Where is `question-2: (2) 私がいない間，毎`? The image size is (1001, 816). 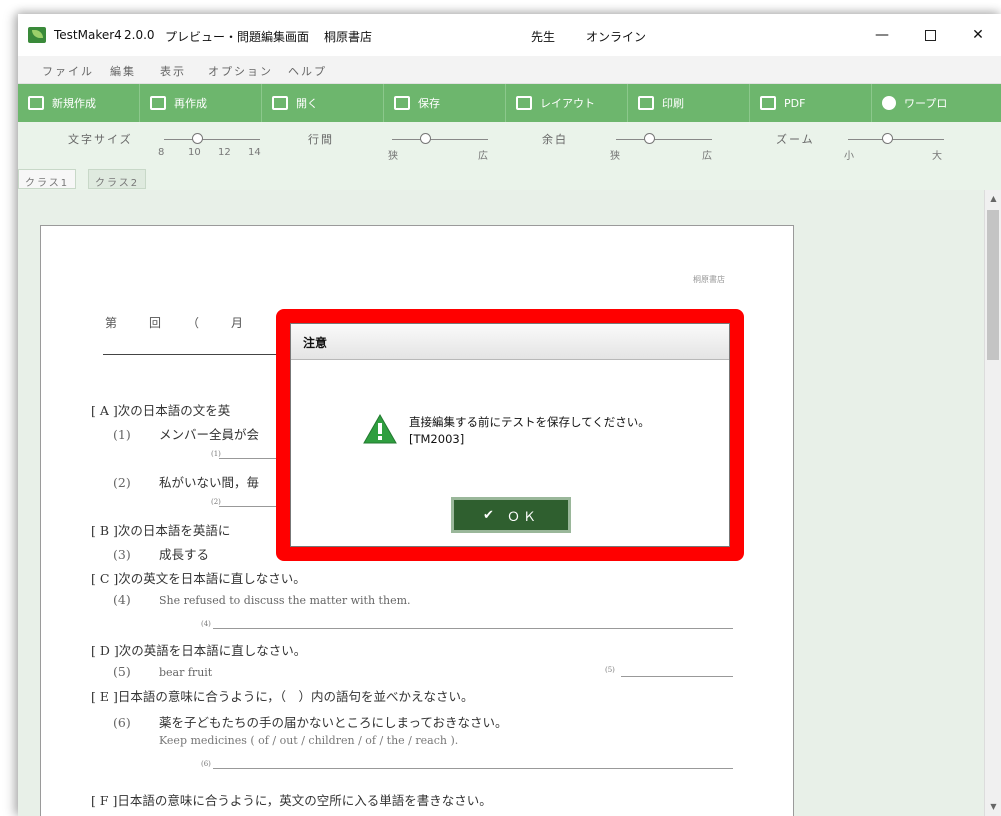
question-2: (2) 私がいない間，毎 is located at coordinates (186, 481).